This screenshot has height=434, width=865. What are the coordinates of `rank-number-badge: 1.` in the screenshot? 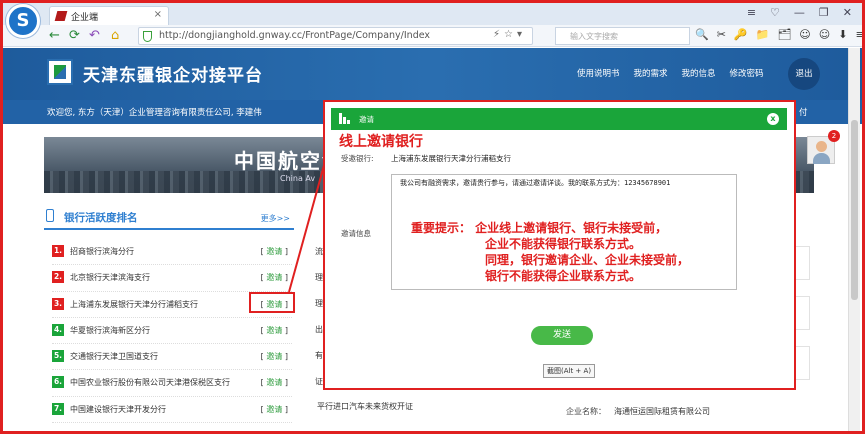 It's located at (58, 251).